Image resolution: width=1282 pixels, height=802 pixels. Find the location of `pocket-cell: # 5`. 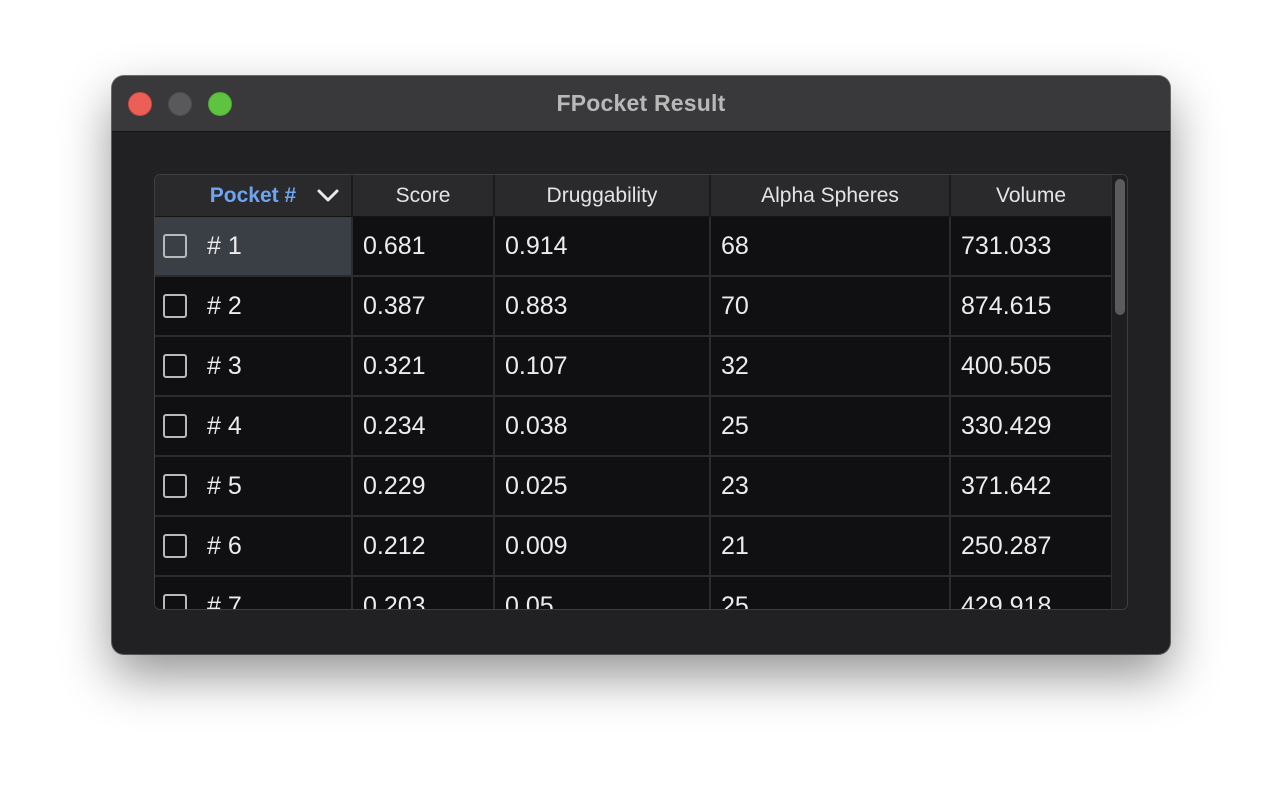

pocket-cell: # 5 is located at coordinates (254, 486).